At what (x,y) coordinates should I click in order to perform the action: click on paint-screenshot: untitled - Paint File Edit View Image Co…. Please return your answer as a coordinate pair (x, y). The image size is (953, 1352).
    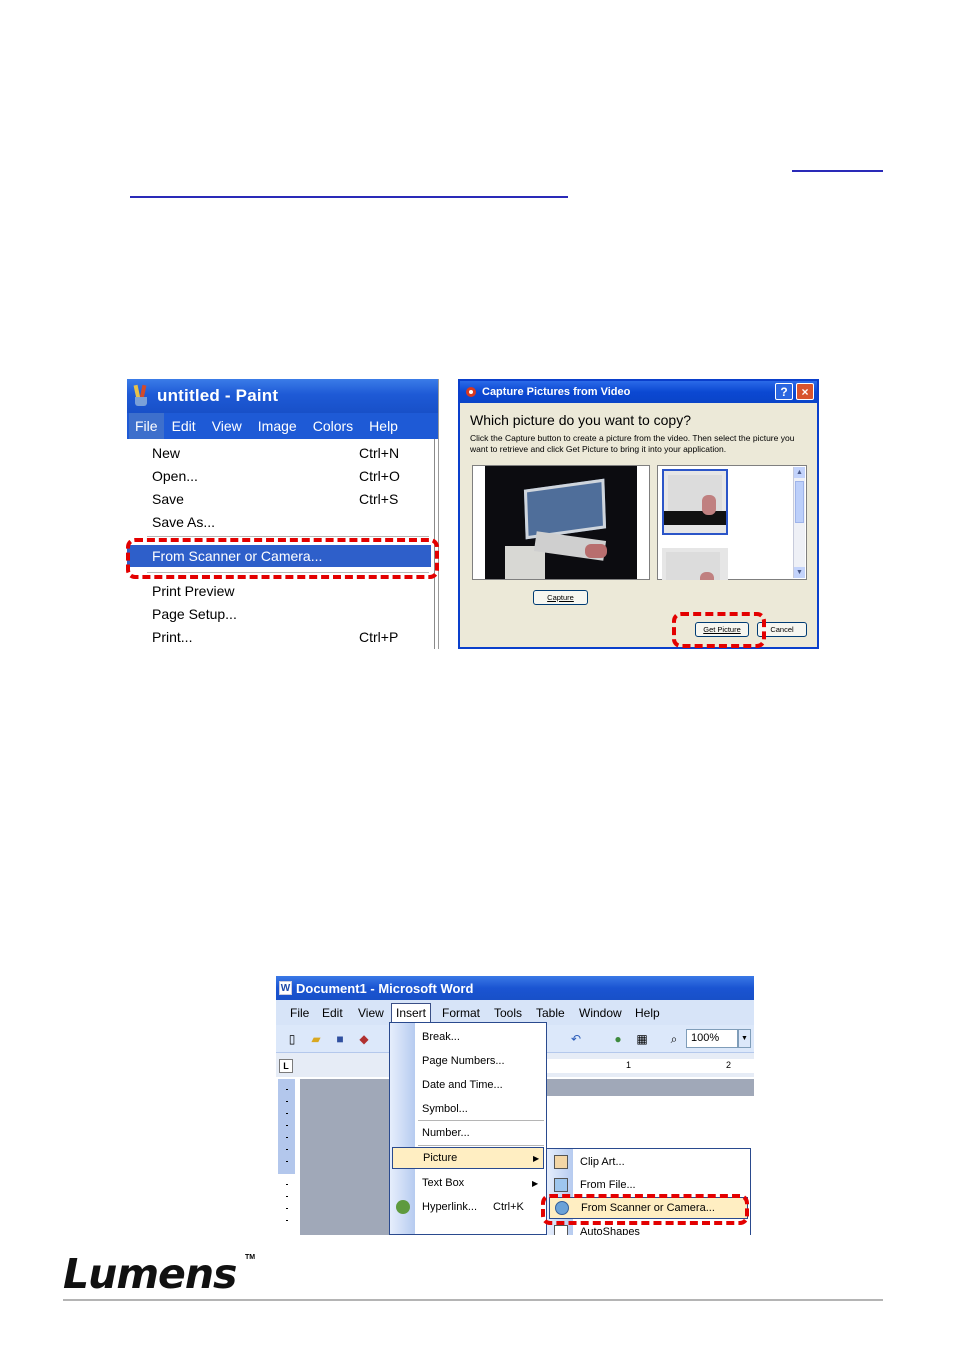
    Looking at the image, I should click on (283, 514).